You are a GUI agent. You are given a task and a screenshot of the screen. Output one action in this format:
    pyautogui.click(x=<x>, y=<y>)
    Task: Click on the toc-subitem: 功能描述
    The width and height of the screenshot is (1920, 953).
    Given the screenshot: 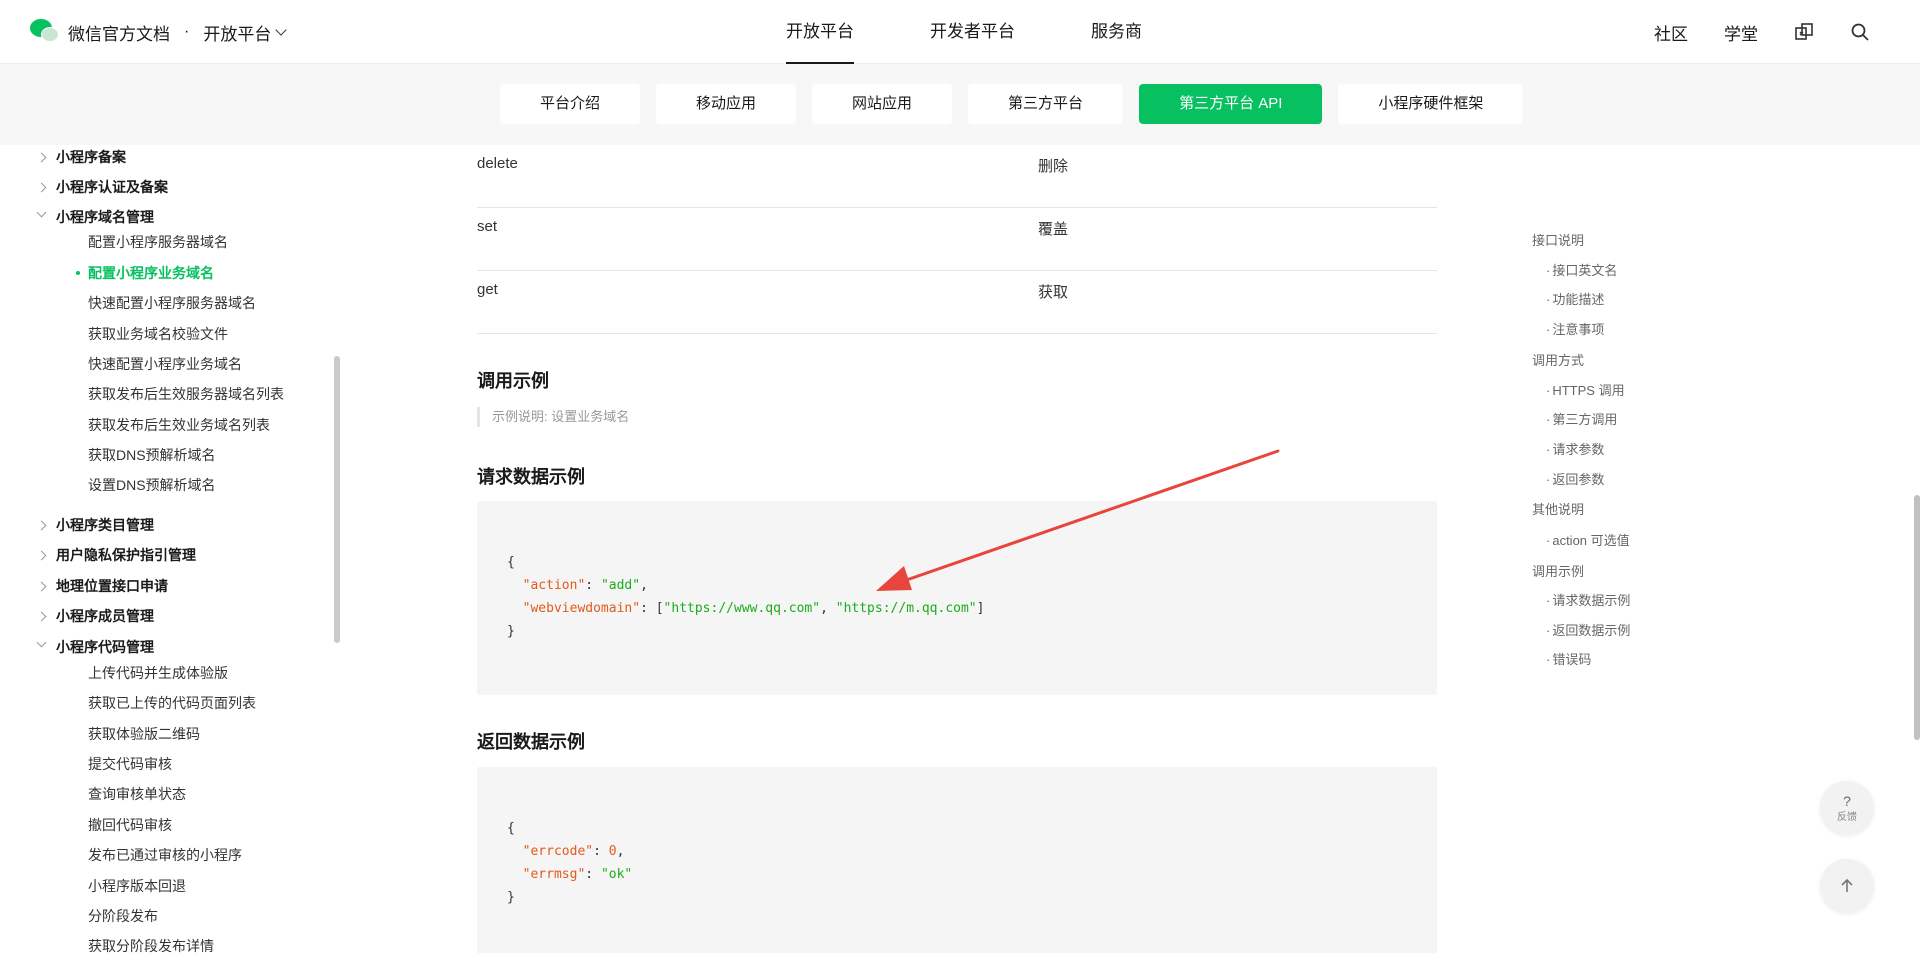 What is the action you would take?
    pyautogui.click(x=1575, y=298)
    